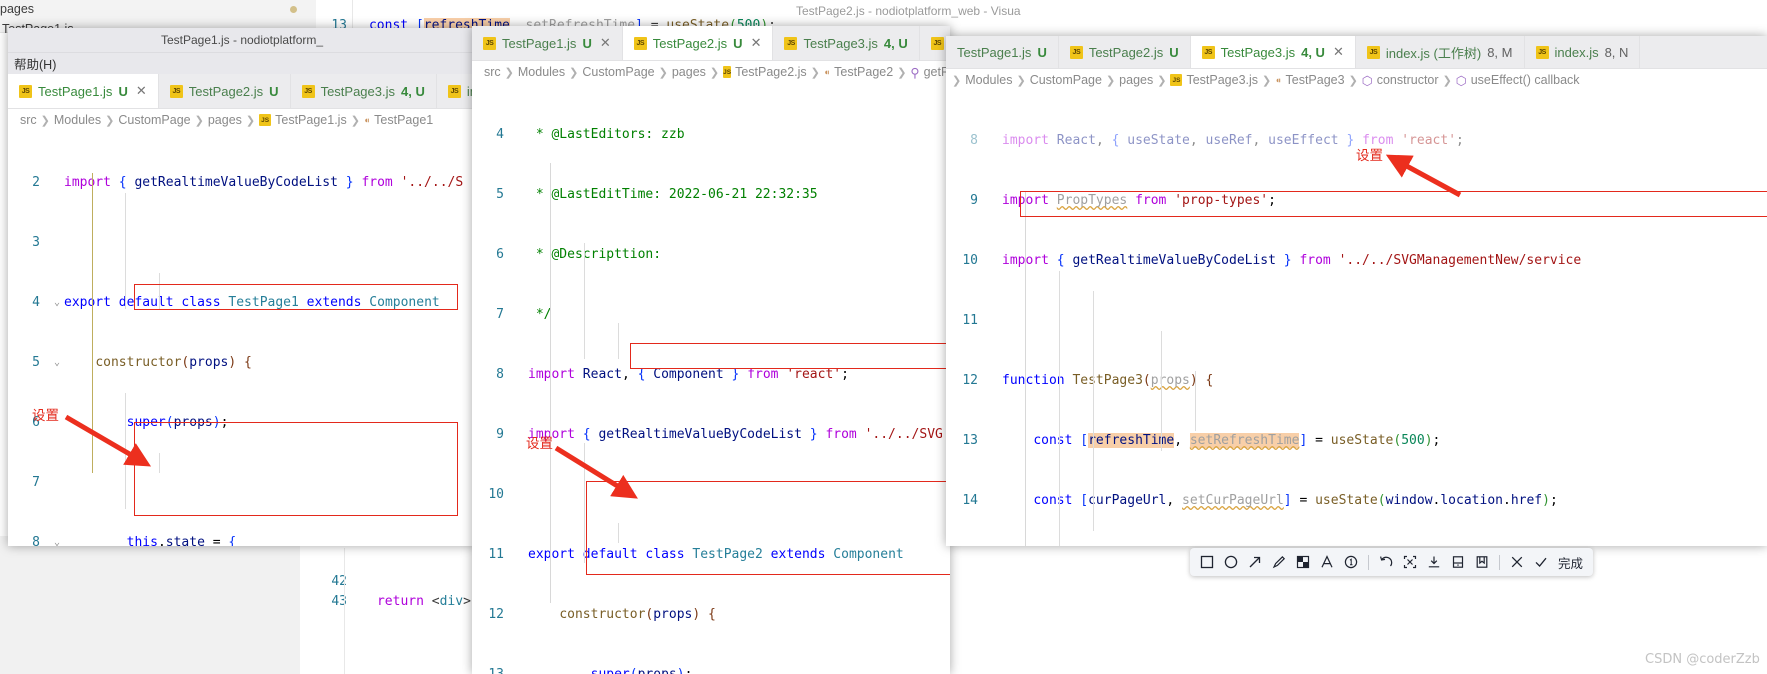 This screenshot has width=1767, height=674. What do you see at coordinates (711, 495) in the screenshot?
I see `code-line: 10` at bounding box center [711, 495].